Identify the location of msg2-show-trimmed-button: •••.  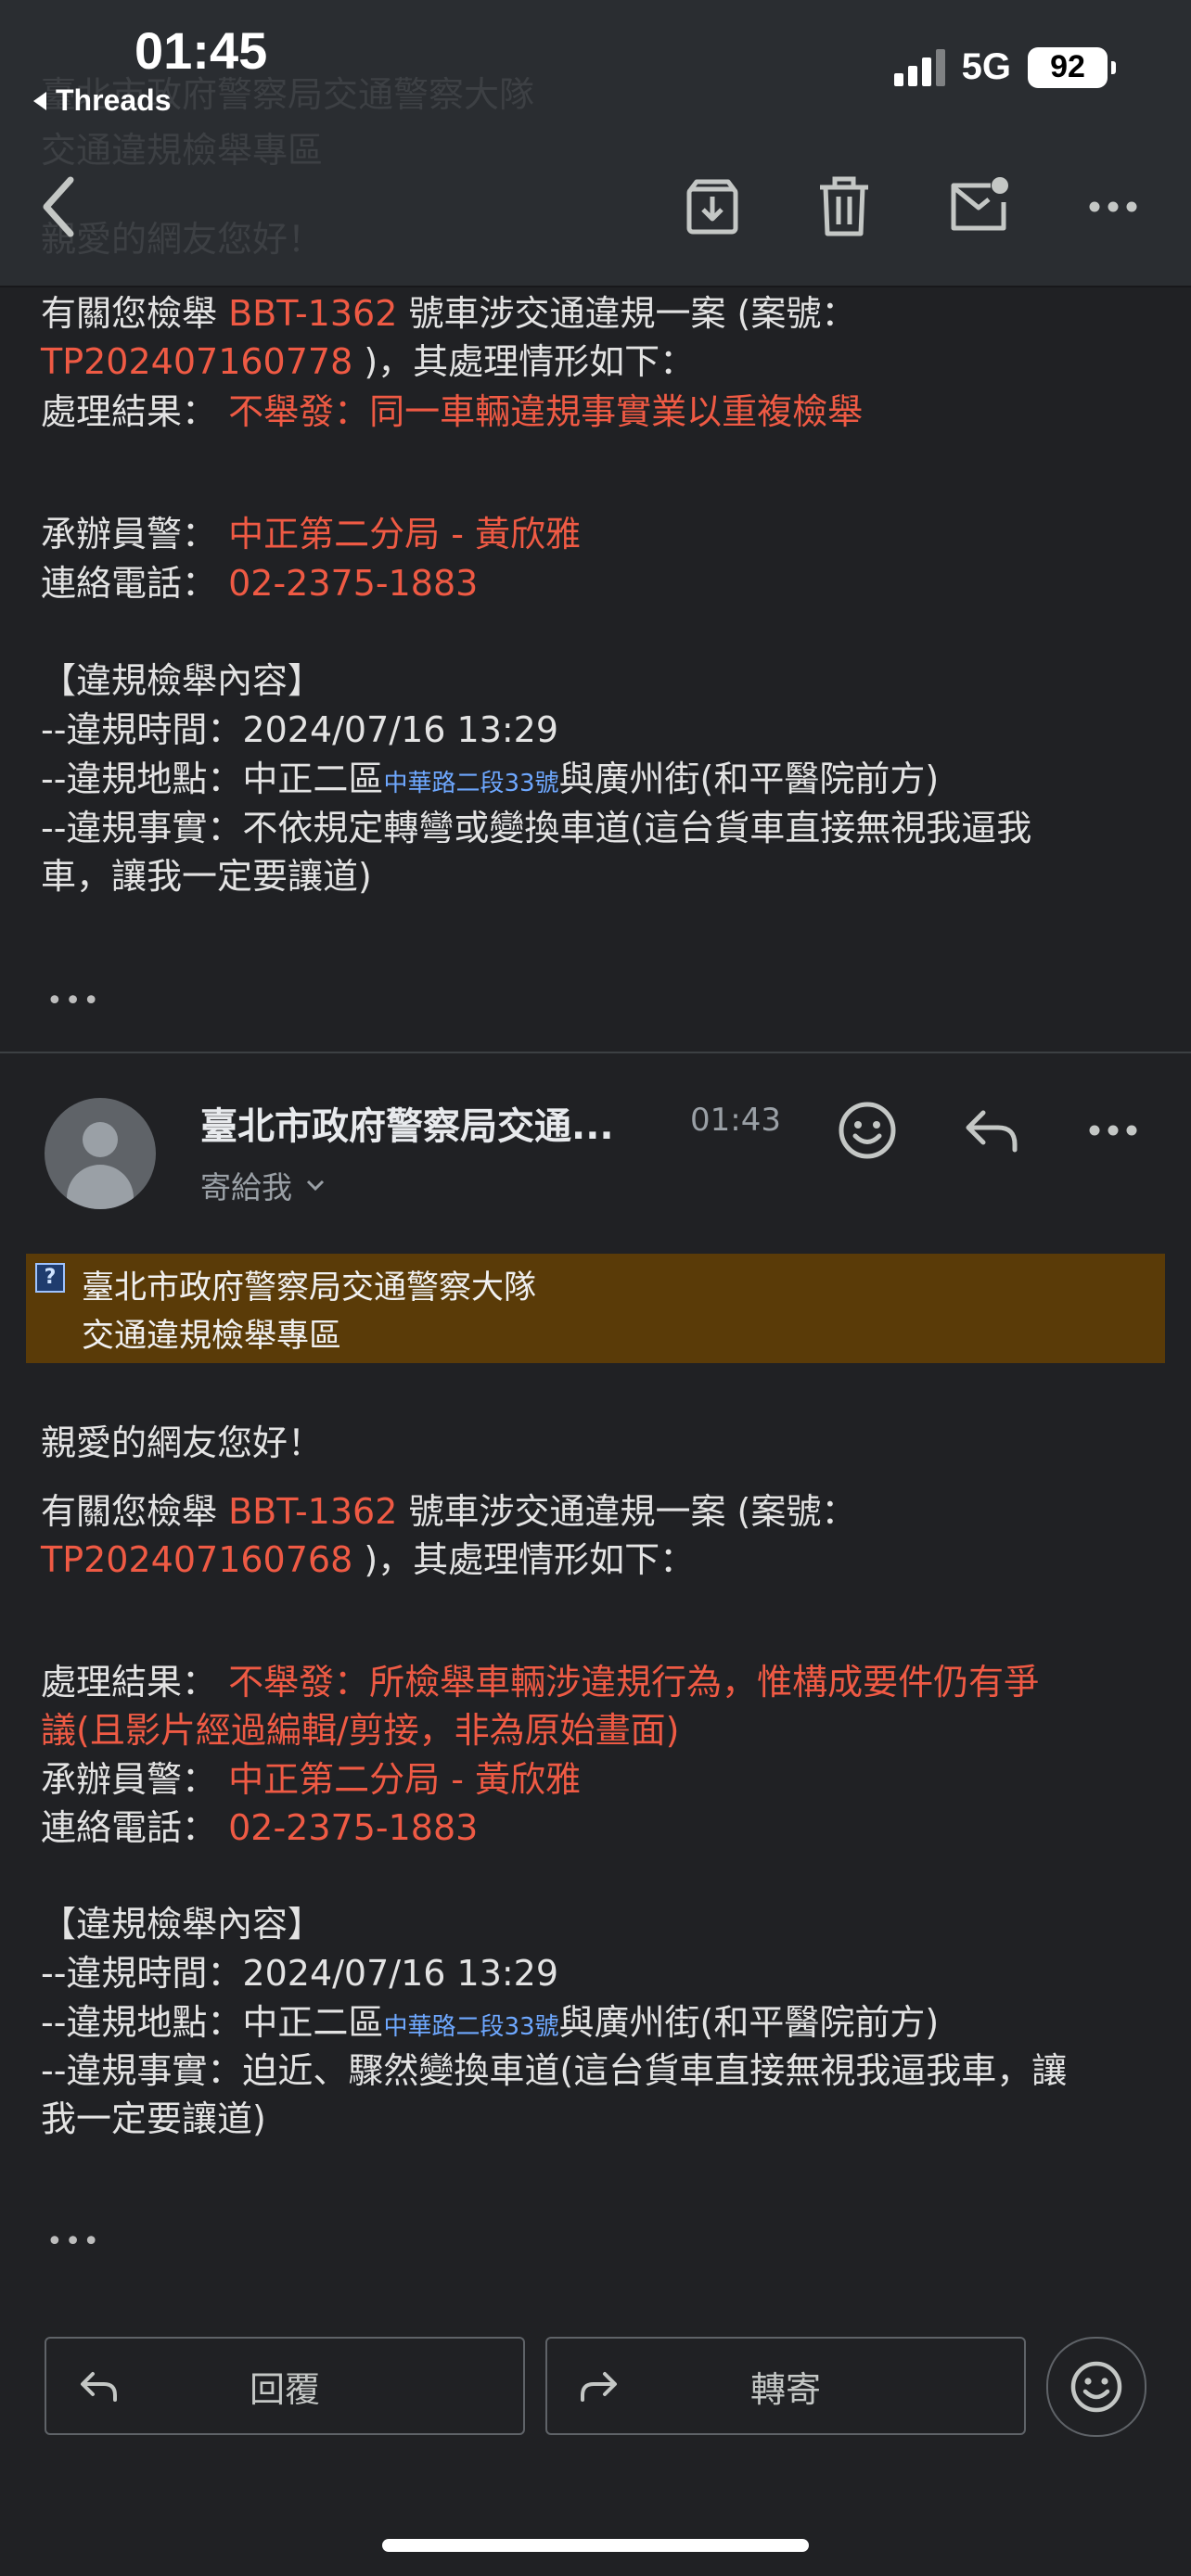
(73, 2241).